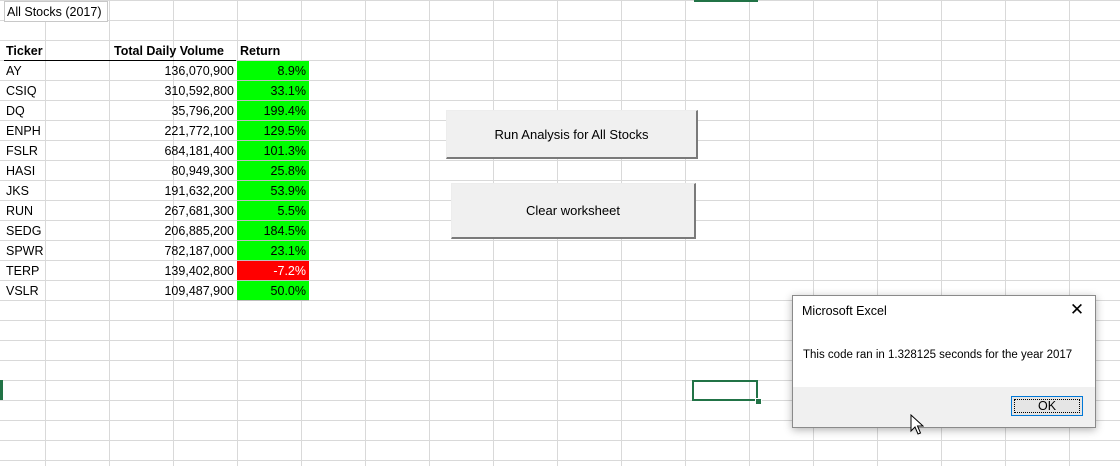 The image size is (1120, 466). I want to click on ticker-cell: AY, so click(58, 71).